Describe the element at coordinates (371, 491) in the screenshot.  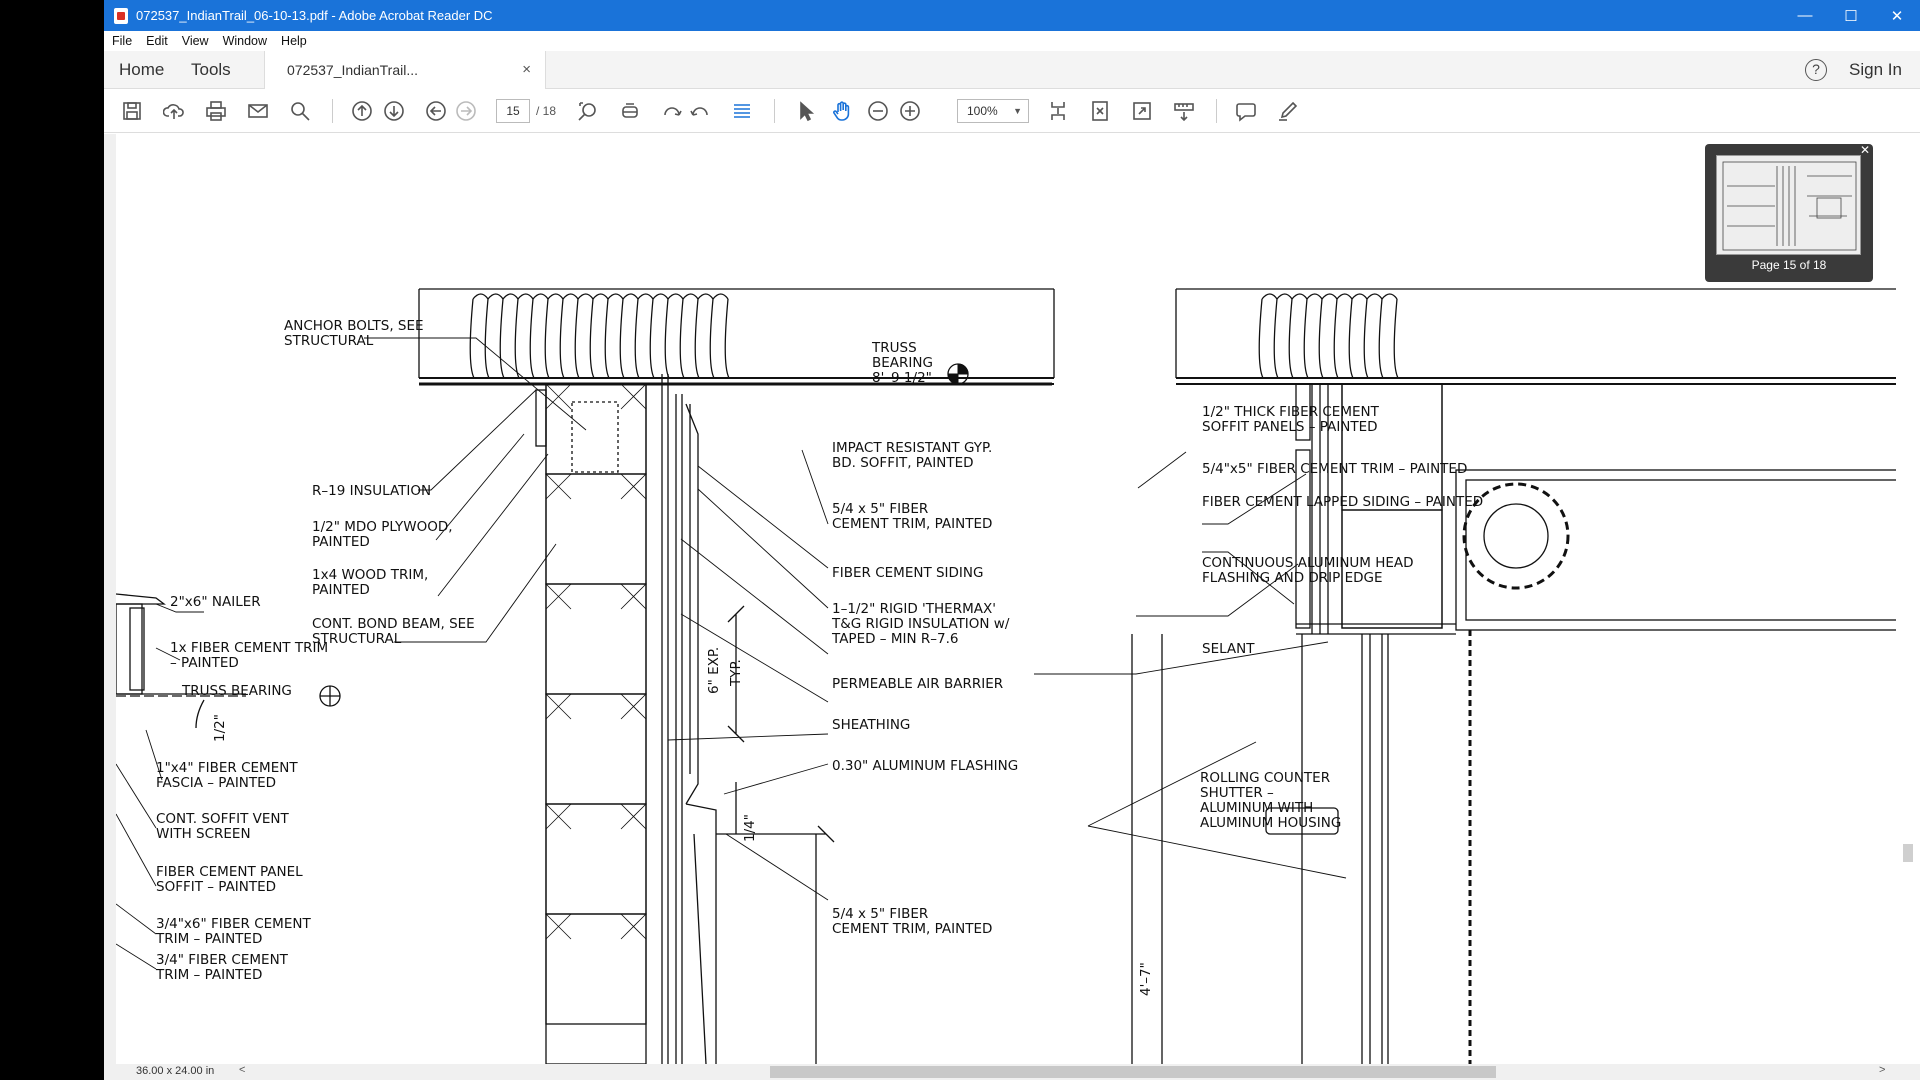
I see `label-r19-insulation: R–19 INSULATION` at that location.